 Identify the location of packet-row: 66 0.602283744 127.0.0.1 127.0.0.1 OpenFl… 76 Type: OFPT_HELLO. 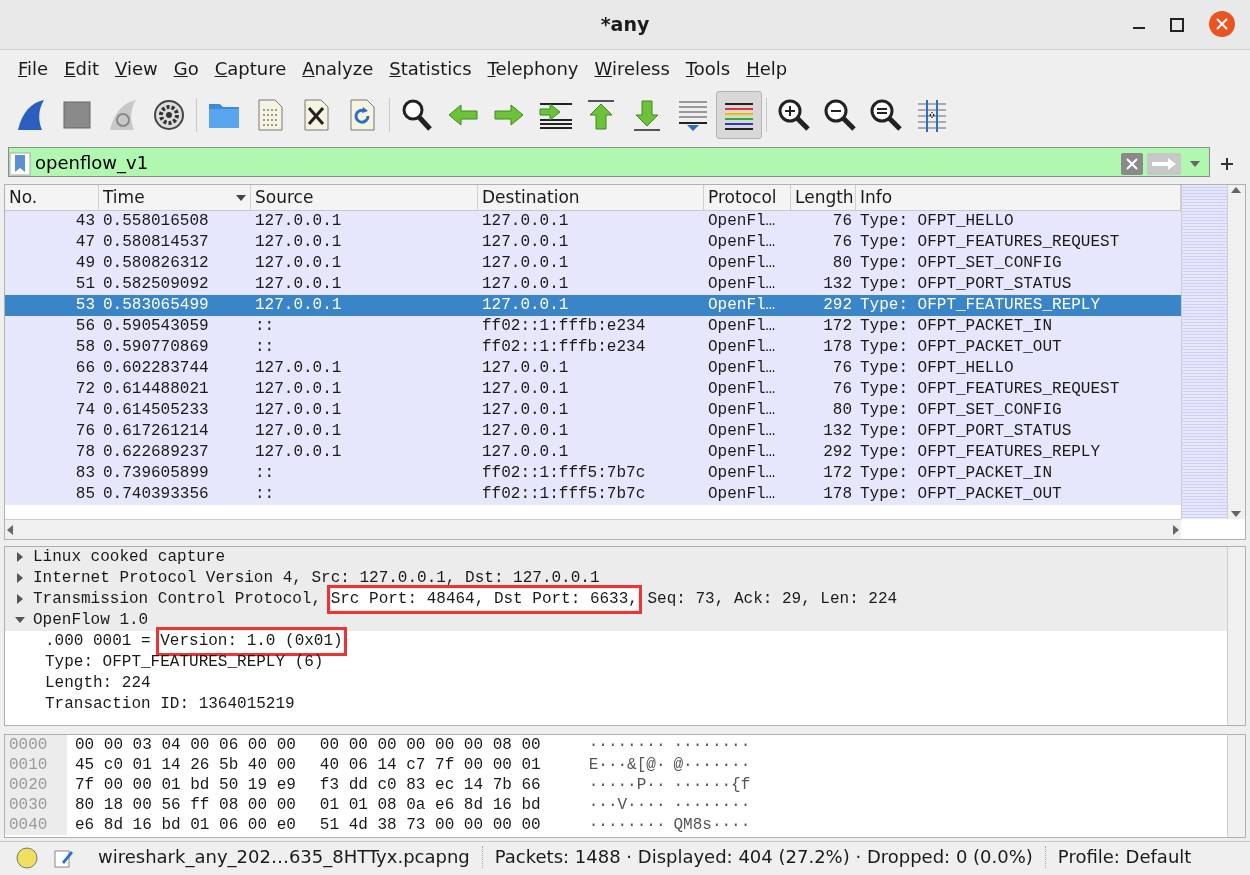
(593, 368).